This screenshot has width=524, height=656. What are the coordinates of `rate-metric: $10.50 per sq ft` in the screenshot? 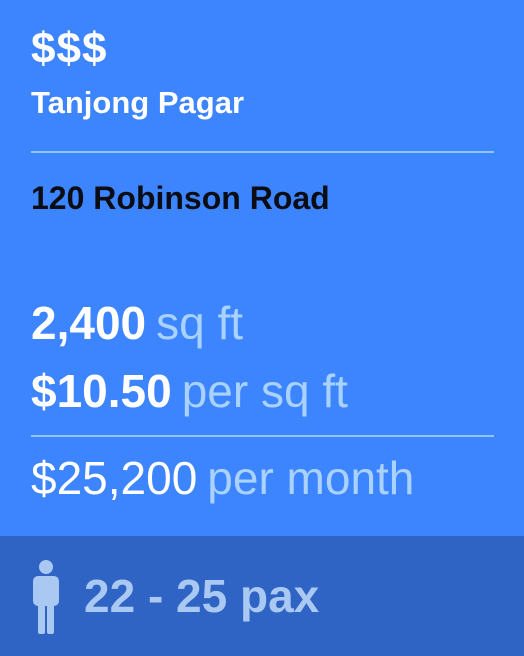 It's located at (189, 397).